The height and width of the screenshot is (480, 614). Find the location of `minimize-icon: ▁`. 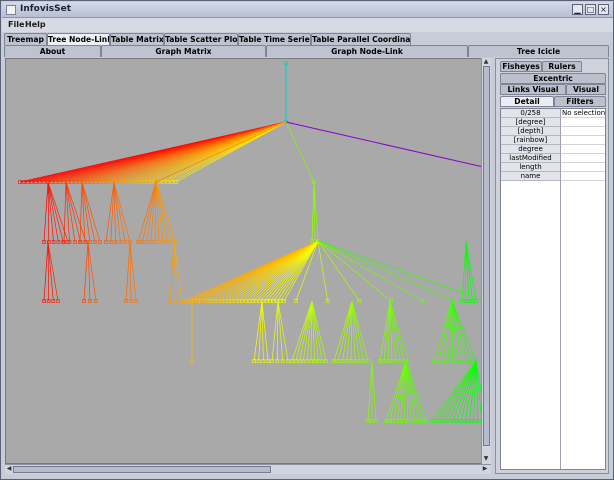

minimize-icon: ▁ is located at coordinates (577, 9).